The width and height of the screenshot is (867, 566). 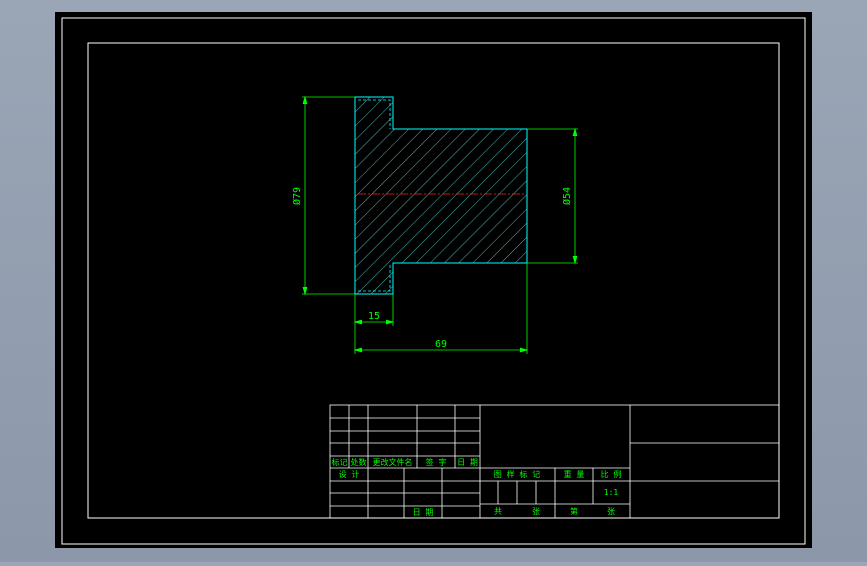 I want to click on header-mark: 标记, so click(x=340, y=462).